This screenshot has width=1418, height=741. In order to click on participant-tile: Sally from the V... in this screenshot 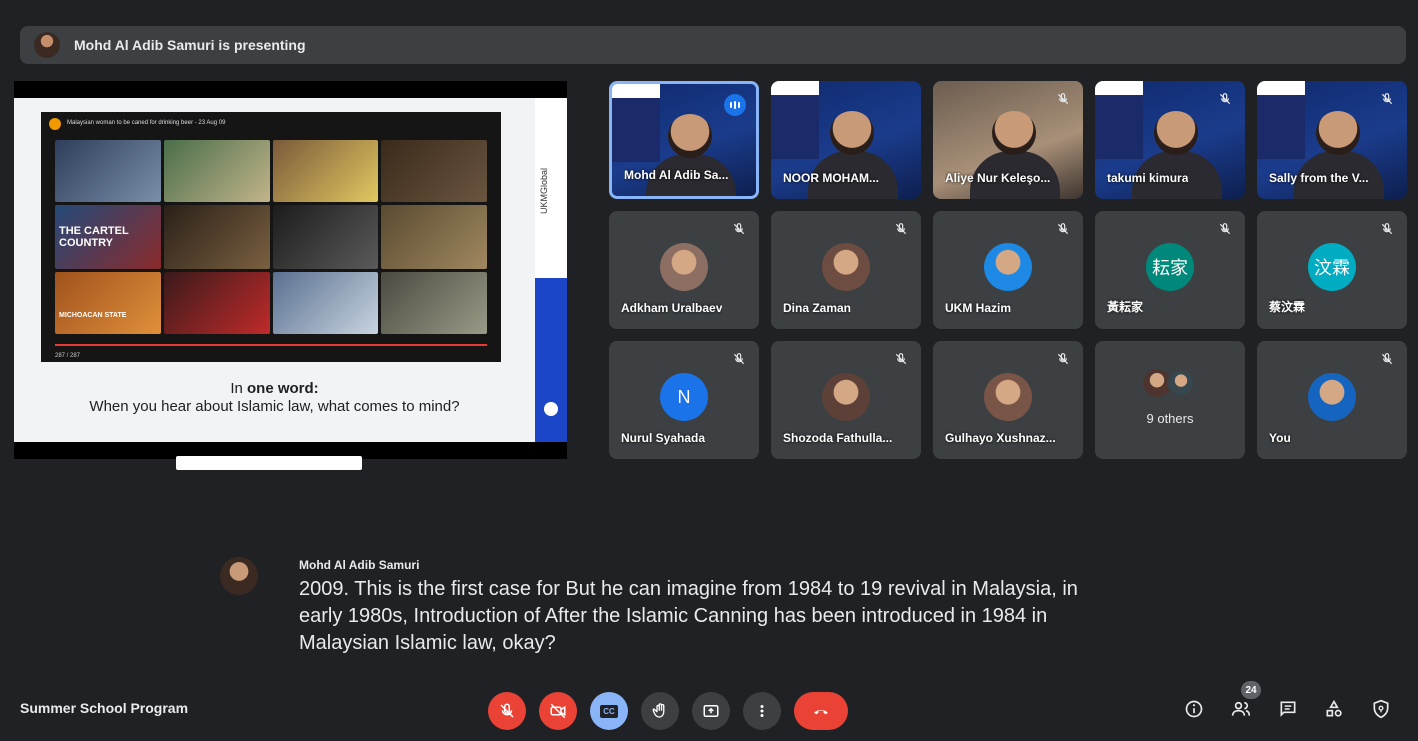, I will do `click(1332, 140)`.